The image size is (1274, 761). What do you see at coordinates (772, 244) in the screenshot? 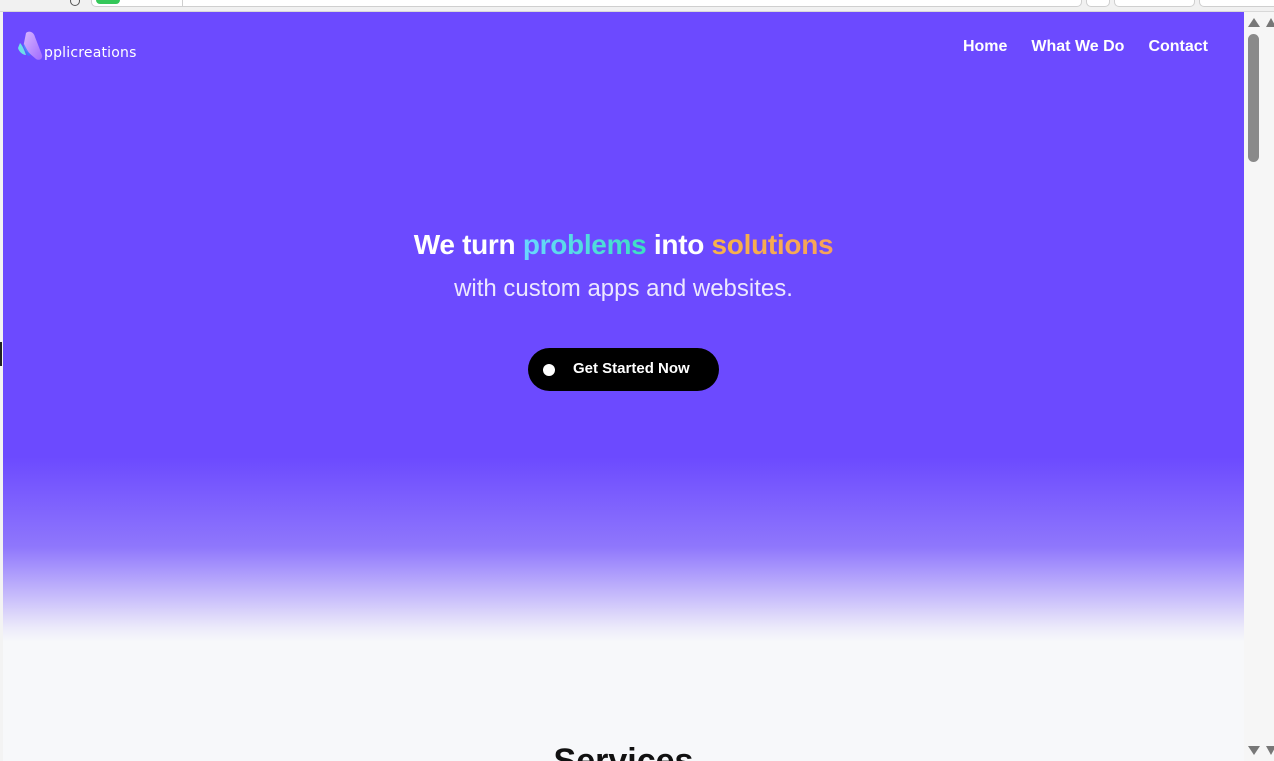
I see `headline-highlight-solutions: solutions` at bounding box center [772, 244].